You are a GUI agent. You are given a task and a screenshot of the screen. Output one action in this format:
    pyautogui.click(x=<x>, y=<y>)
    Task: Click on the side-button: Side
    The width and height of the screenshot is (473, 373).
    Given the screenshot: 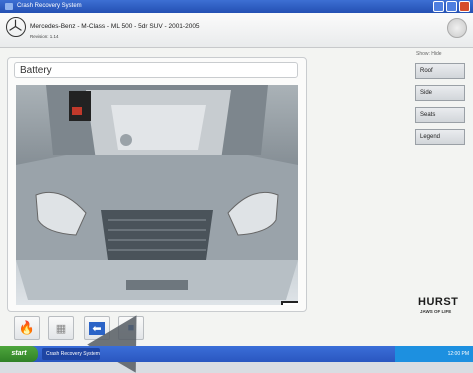 What is the action you would take?
    pyautogui.click(x=440, y=93)
    